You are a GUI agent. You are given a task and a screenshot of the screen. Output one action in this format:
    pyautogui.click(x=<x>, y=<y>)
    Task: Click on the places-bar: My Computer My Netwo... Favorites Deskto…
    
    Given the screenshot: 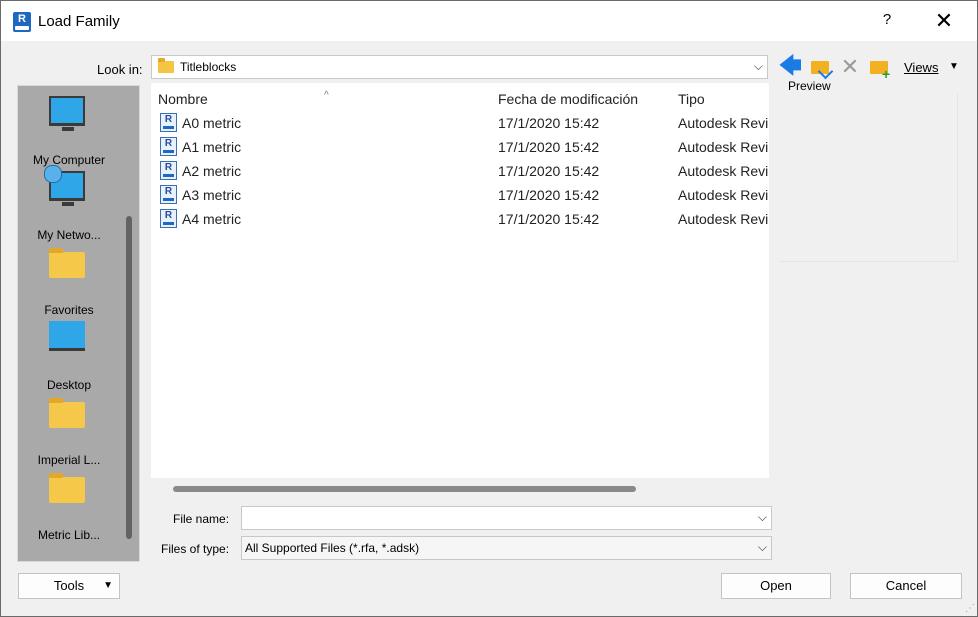 What is the action you would take?
    pyautogui.click(x=78, y=323)
    